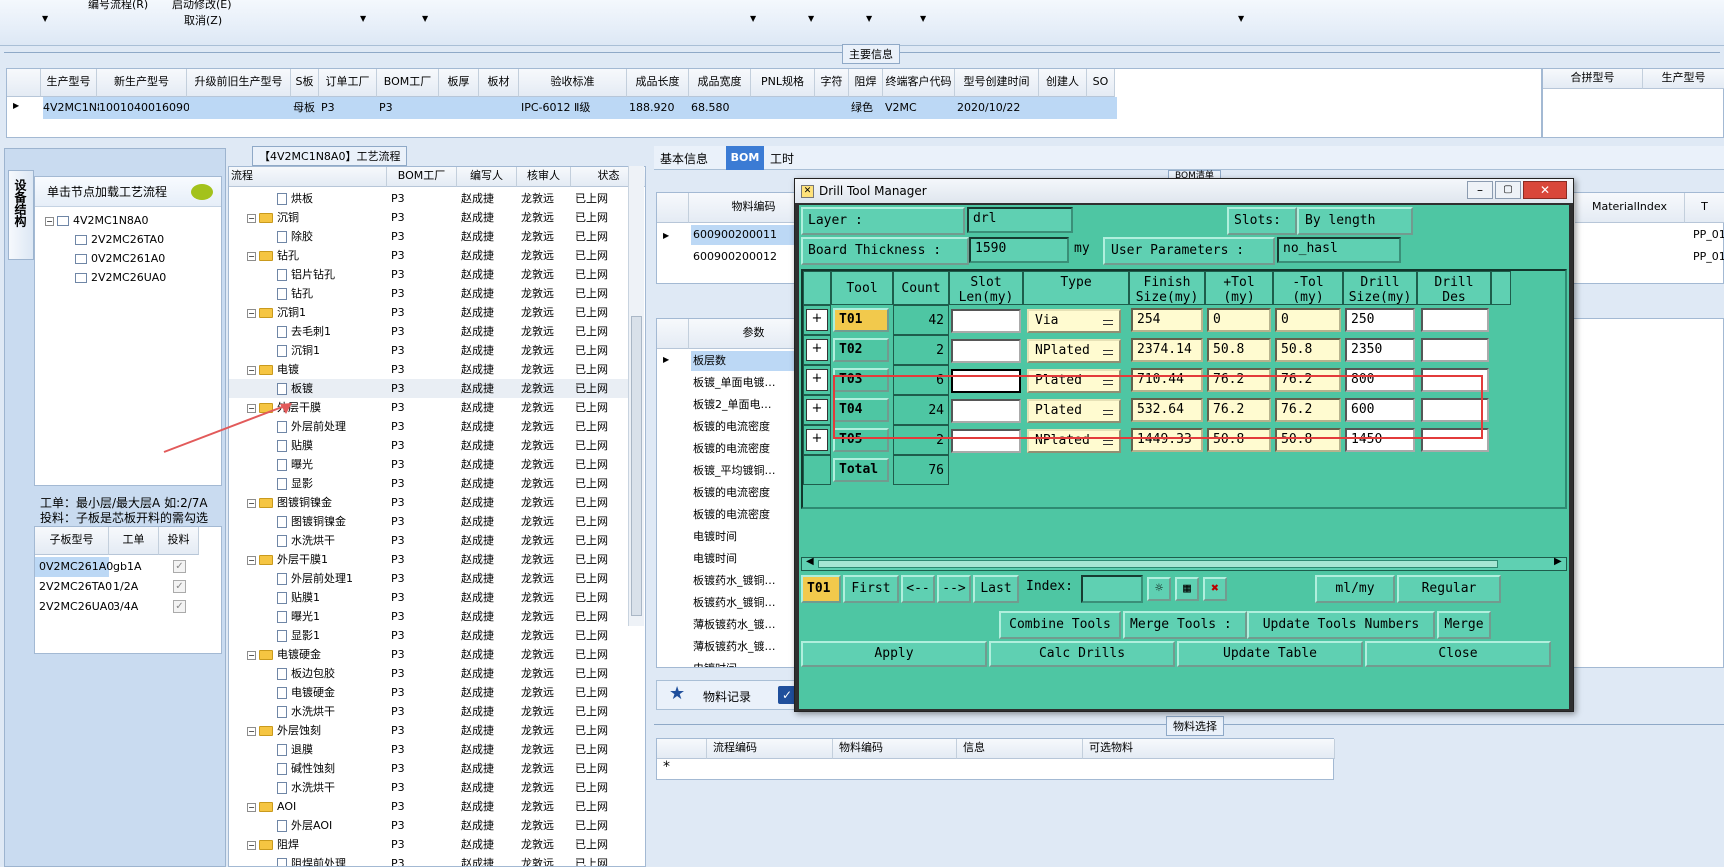 The image size is (1724, 867). Describe the element at coordinates (74, 567) in the screenshot. I see `table-row: 0V2MC261A0` at that location.